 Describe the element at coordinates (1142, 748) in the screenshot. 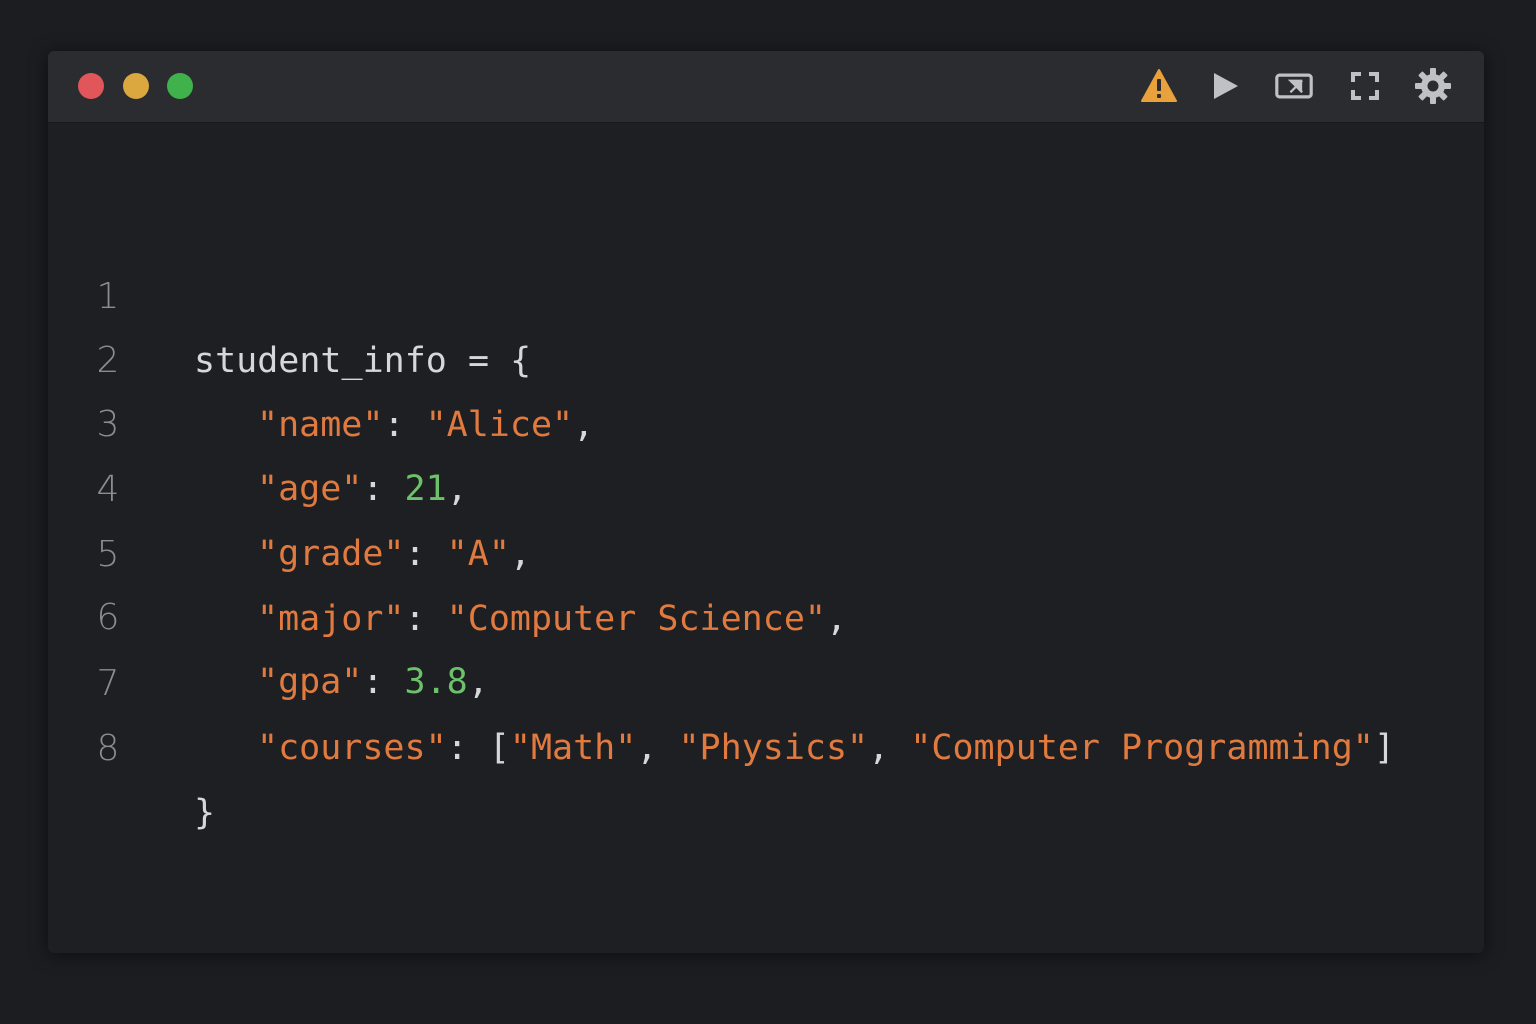

I see `list-item: "Computer Programming"` at that location.